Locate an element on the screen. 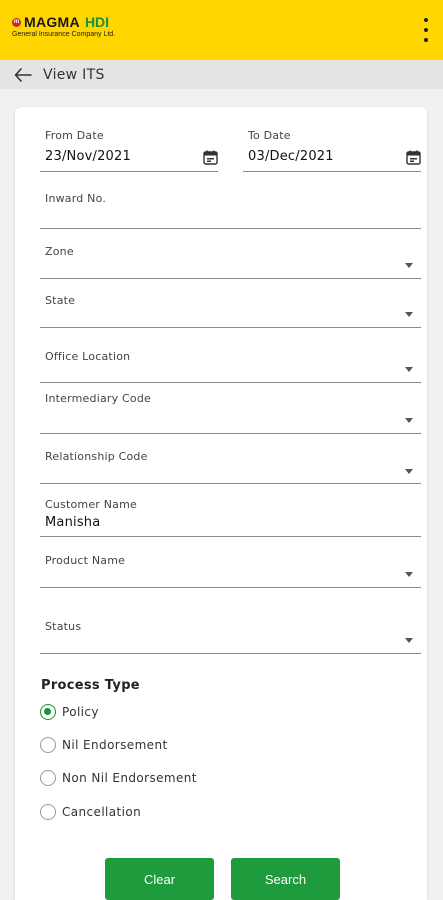 The height and width of the screenshot is (900, 443). more-vert-icon is located at coordinates (426, 30).